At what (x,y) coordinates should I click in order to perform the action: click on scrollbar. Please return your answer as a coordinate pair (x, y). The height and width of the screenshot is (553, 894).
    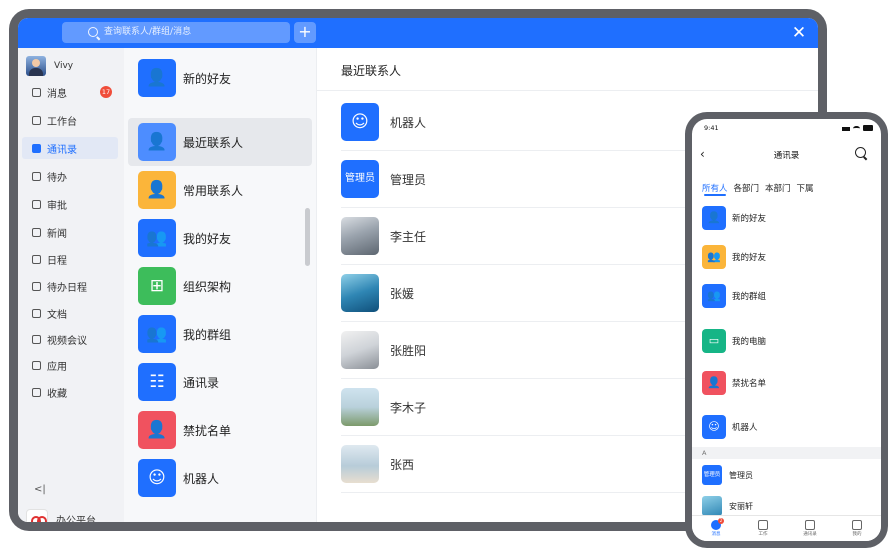
    Looking at the image, I should click on (307, 237).